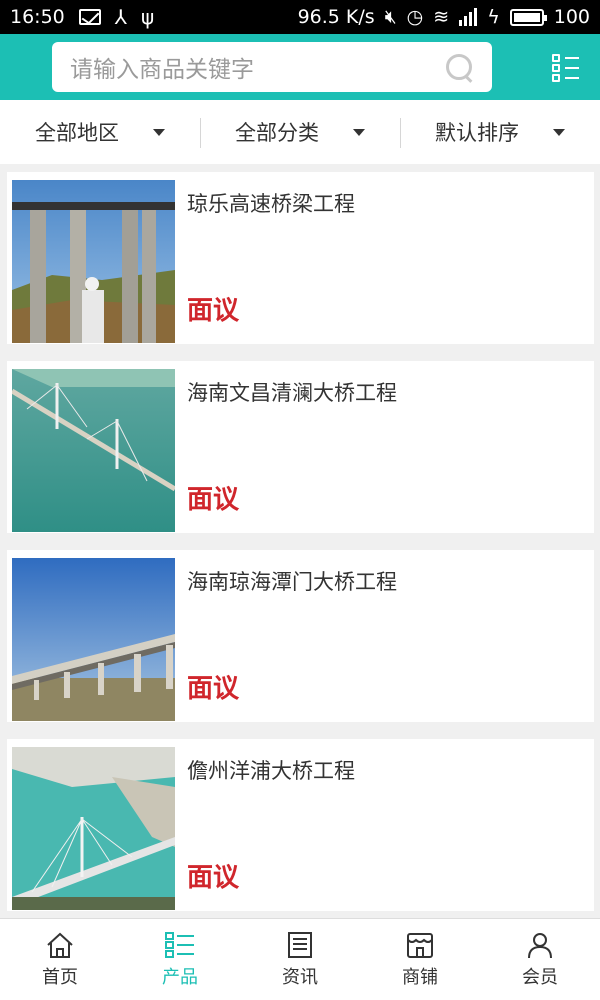 Image resolution: width=600 pixels, height=1000 pixels. I want to click on product-title: 海南文昌清澜大桥工程, so click(292, 392).